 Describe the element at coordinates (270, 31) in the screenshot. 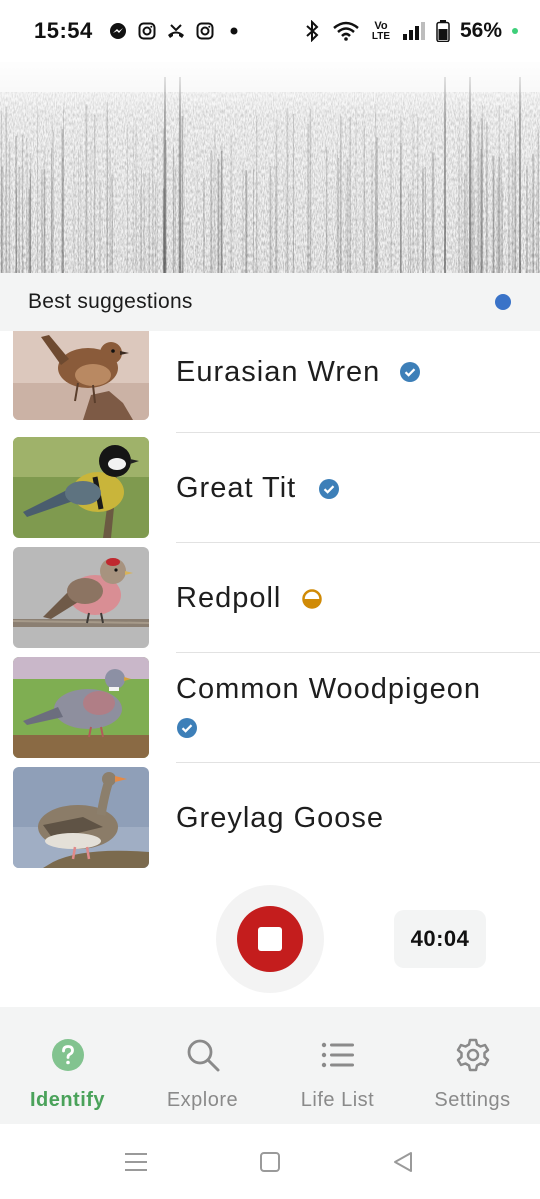

I see `status-bar: 15:54 Vo LTE 56%` at that location.